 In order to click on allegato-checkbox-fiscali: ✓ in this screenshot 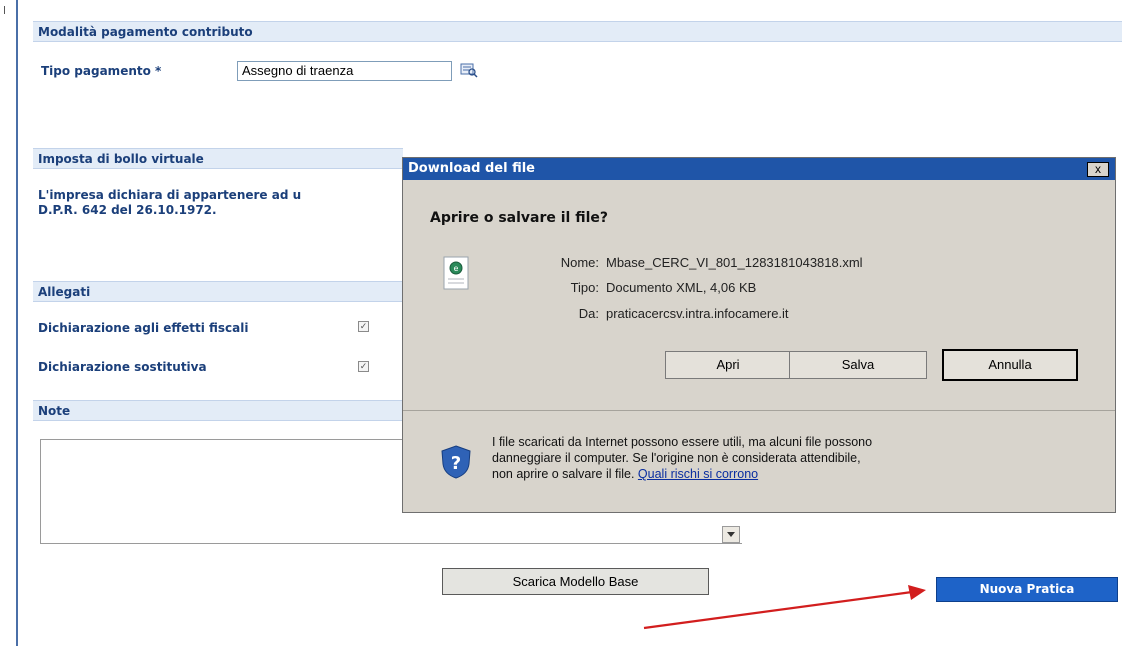, I will do `click(363, 326)`.